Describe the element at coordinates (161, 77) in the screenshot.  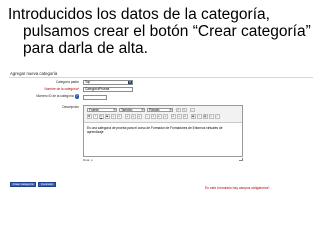
I see `heading-divider` at that location.